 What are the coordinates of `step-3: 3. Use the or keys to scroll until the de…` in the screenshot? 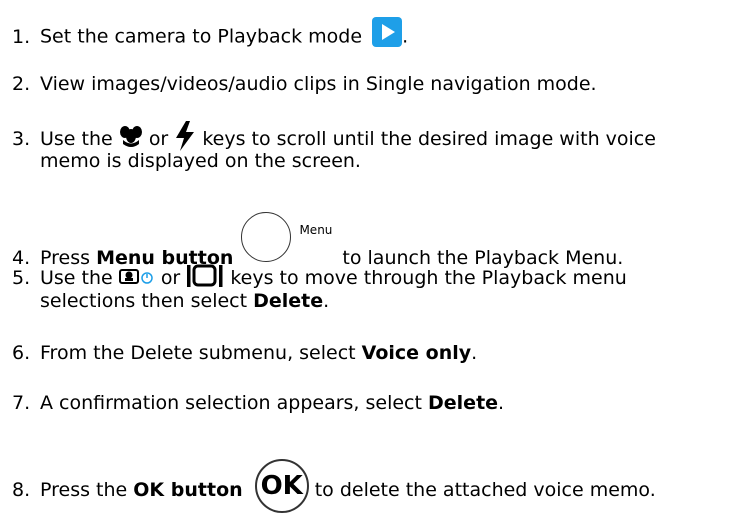 It's located at (334, 136).